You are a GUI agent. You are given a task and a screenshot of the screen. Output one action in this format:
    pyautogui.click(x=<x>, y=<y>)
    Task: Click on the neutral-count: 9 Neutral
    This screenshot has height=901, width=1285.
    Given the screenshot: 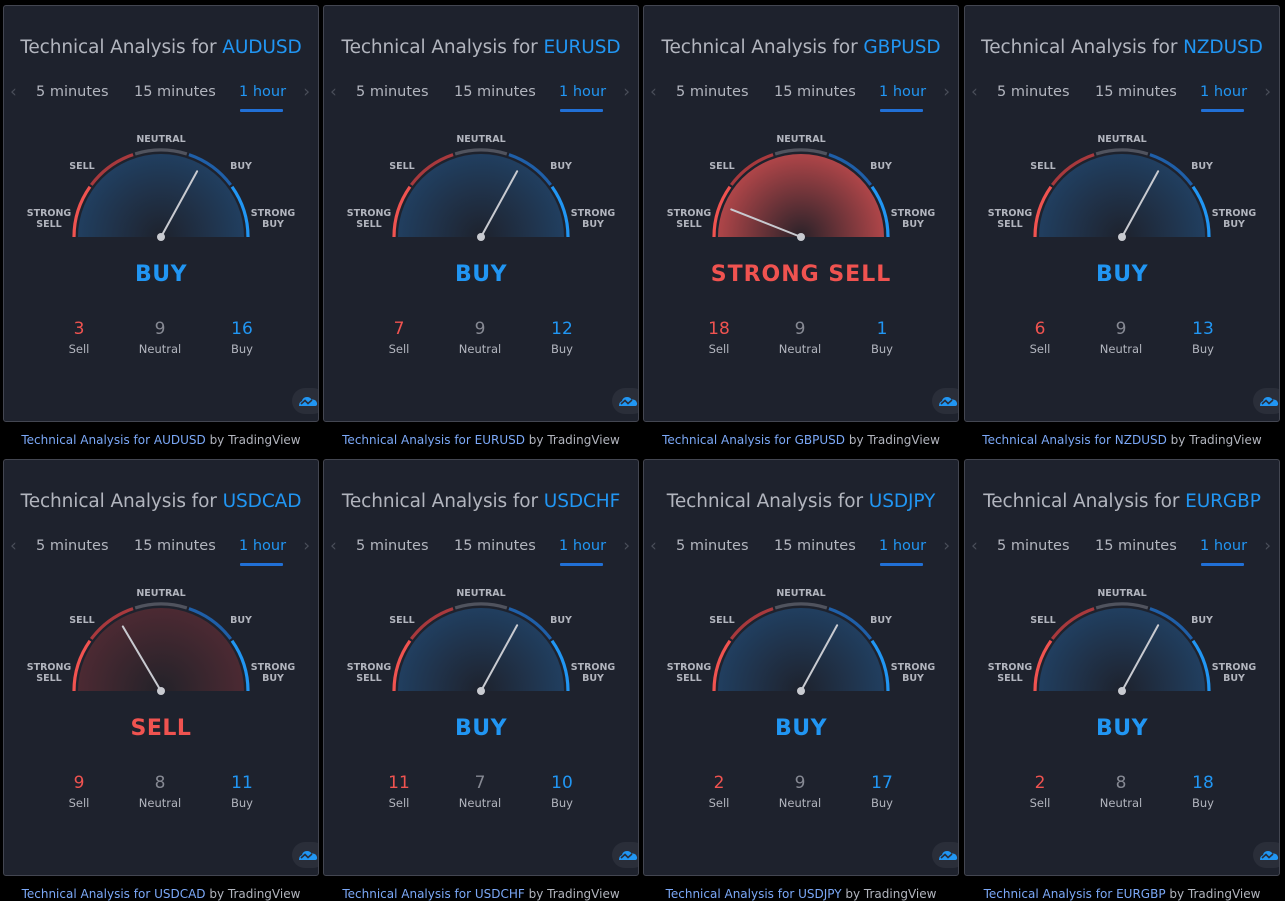 What is the action you would take?
    pyautogui.click(x=480, y=337)
    